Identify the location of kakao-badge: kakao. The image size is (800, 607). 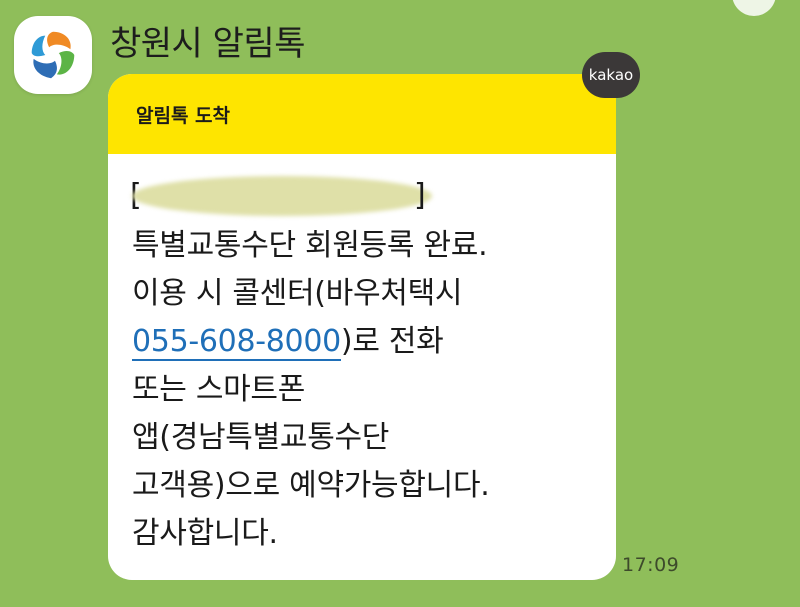
(611, 75).